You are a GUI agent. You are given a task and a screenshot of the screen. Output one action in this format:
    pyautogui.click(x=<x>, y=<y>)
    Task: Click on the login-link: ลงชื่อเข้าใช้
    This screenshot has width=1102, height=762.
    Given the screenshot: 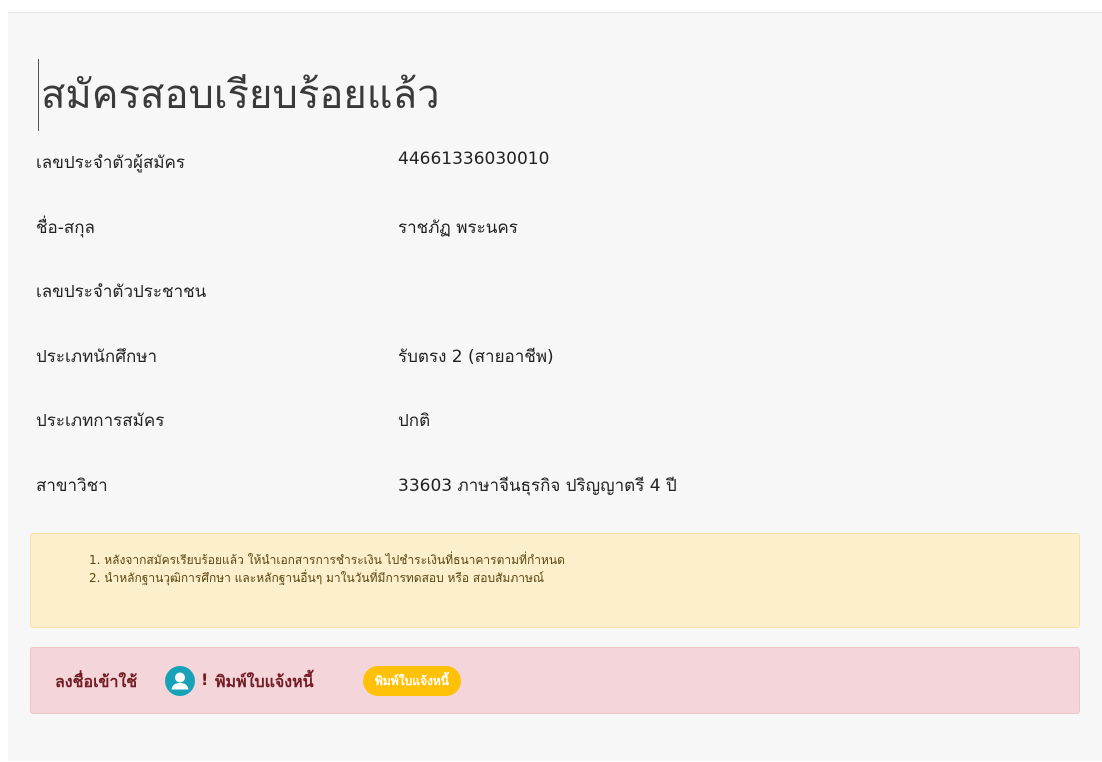 What is the action you would take?
    pyautogui.click(x=96, y=682)
    